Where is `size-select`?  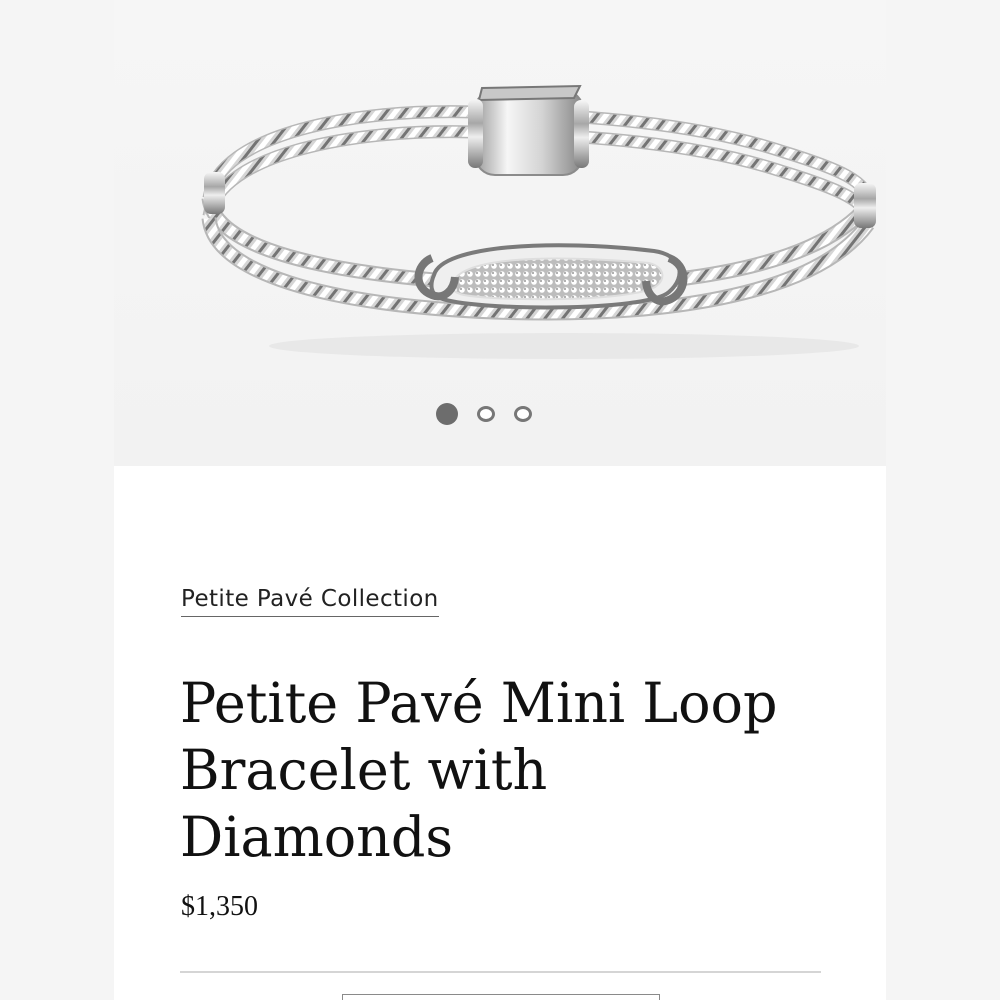 size-select is located at coordinates (501, 997).